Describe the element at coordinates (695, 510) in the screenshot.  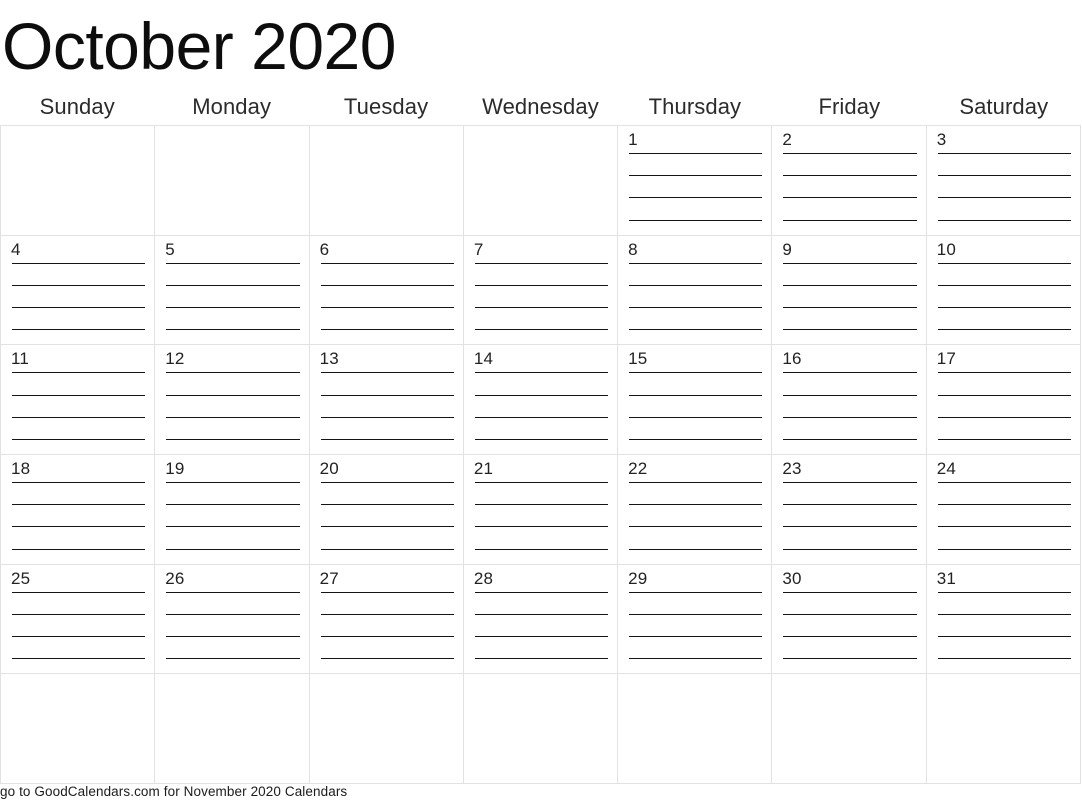
I see `day-cell: 22` at that location.